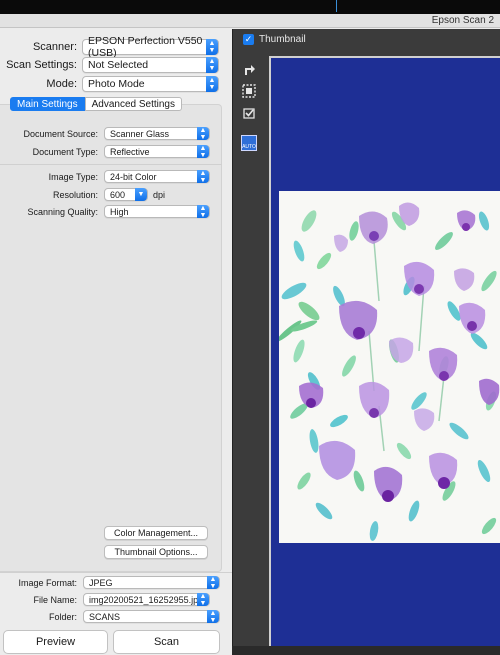 This screenshot has width=500, height=655. What do you see at coordinates (41, 65) in the screenshot?
I see `scan-settings-label: Scan Settings:` at bounding box center [41, 65].